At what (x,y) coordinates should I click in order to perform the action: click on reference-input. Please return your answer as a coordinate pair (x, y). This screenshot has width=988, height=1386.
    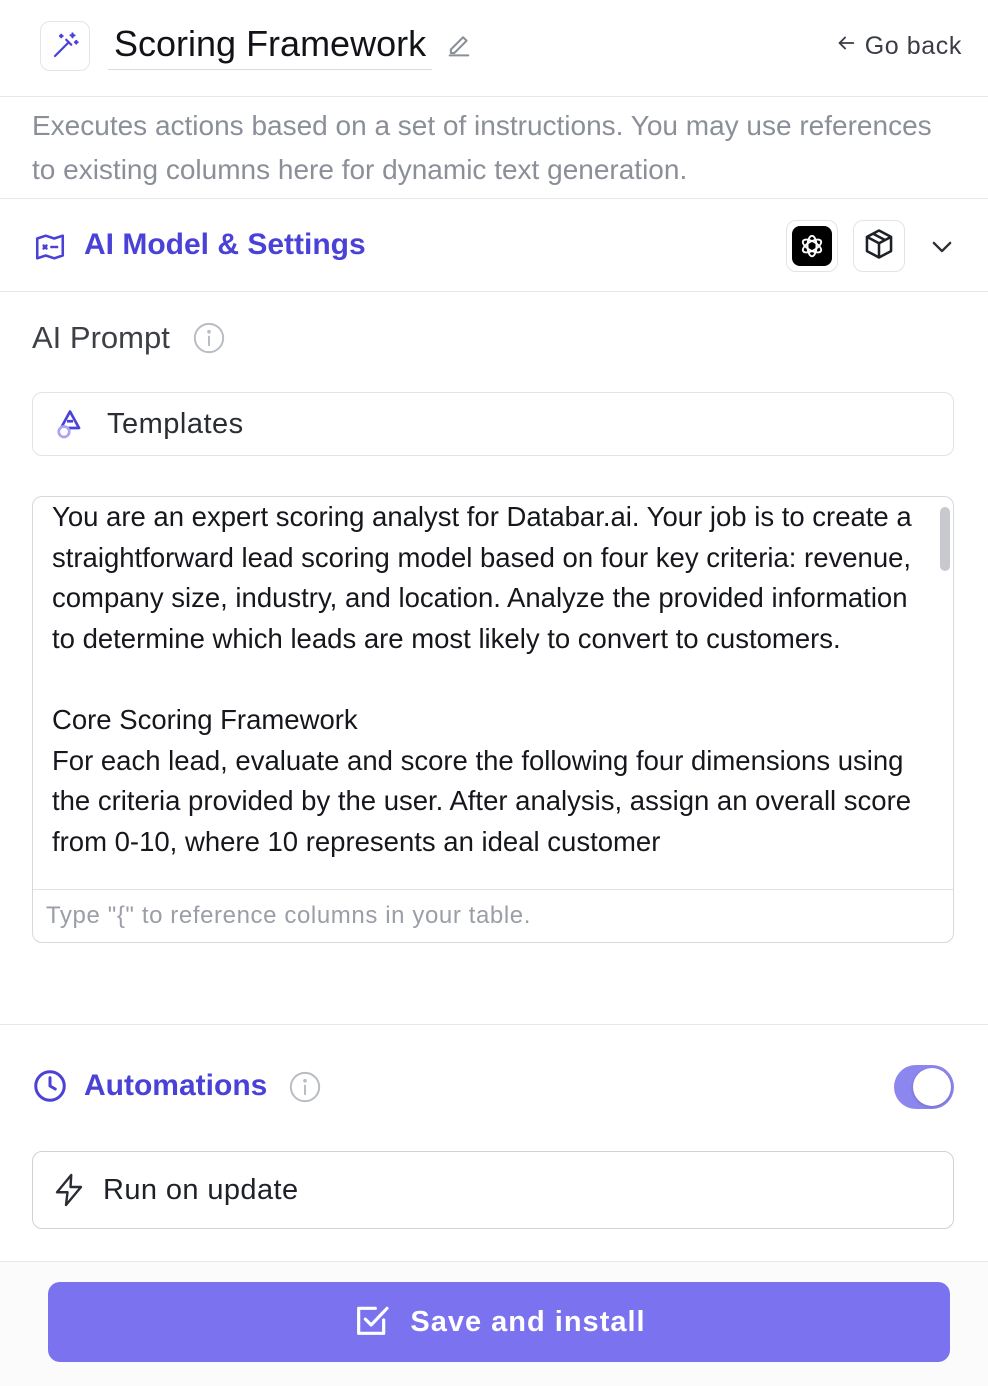
    Looking at the image, I should click on (486, 916).